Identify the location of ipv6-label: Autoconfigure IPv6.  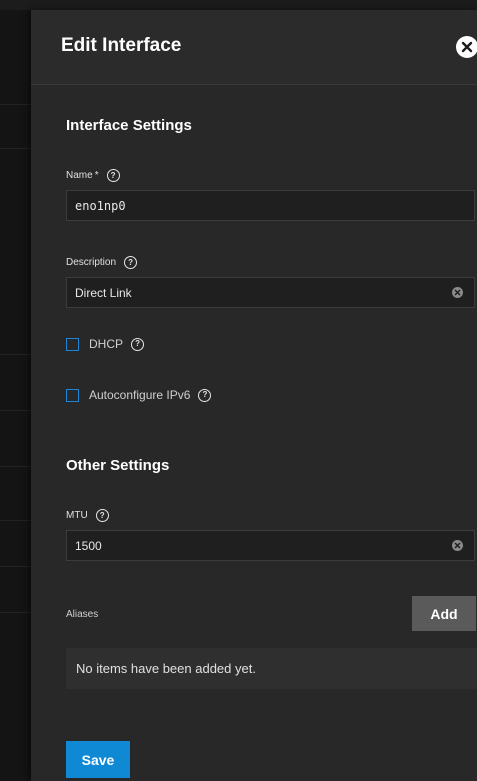
(140, 395).